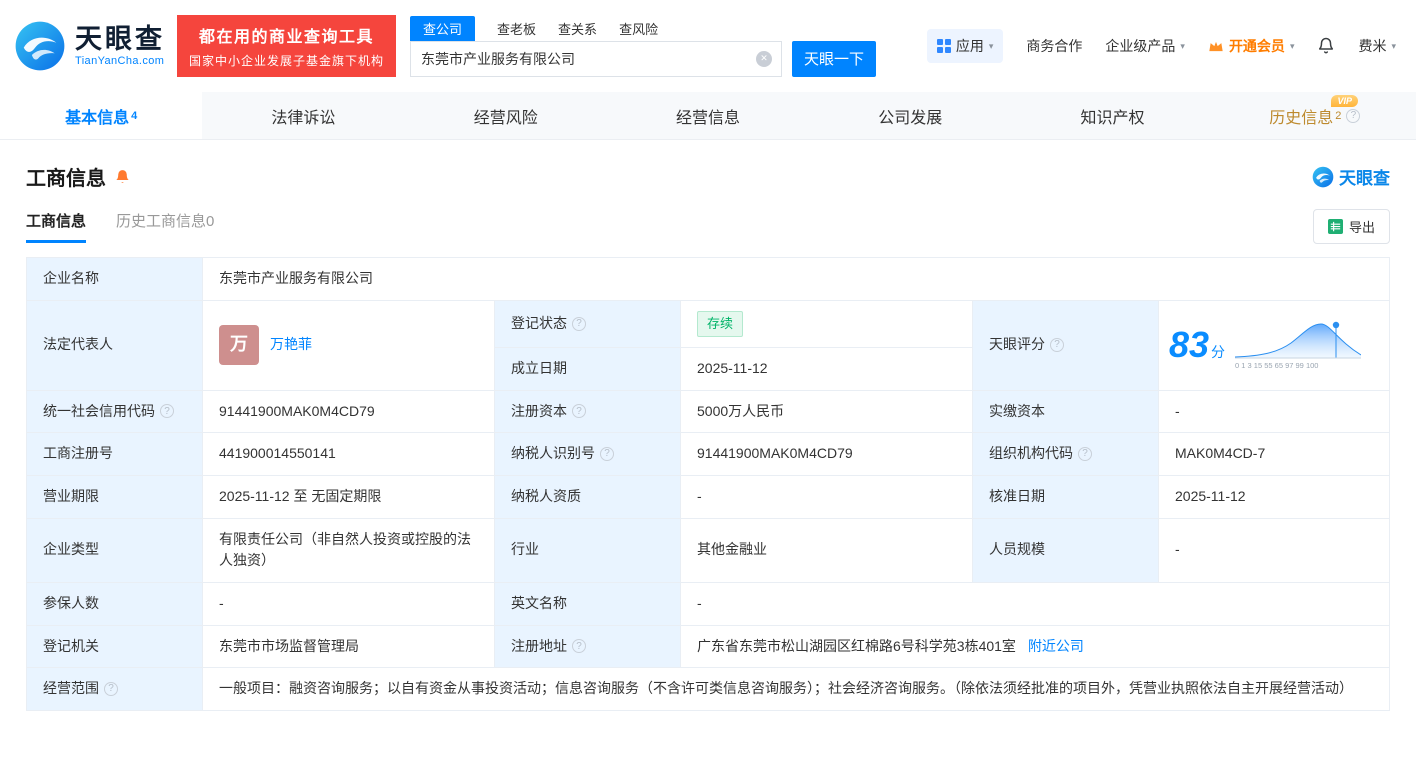  Describe the element at coordinates (114, 550) in the screenshot. I see `field-label: 企业类型` at that location.